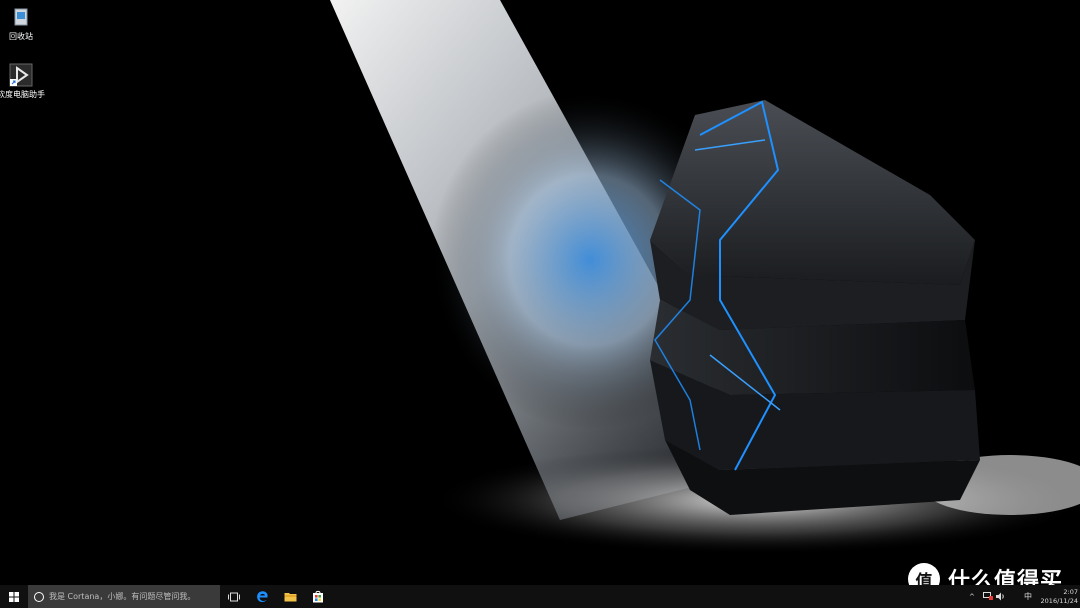 The image size is (1080, 608). Describe the element at coordinates (22, 94) in the screenshot. I see `desktop-icon-label: 软度电脑助手` at that location.